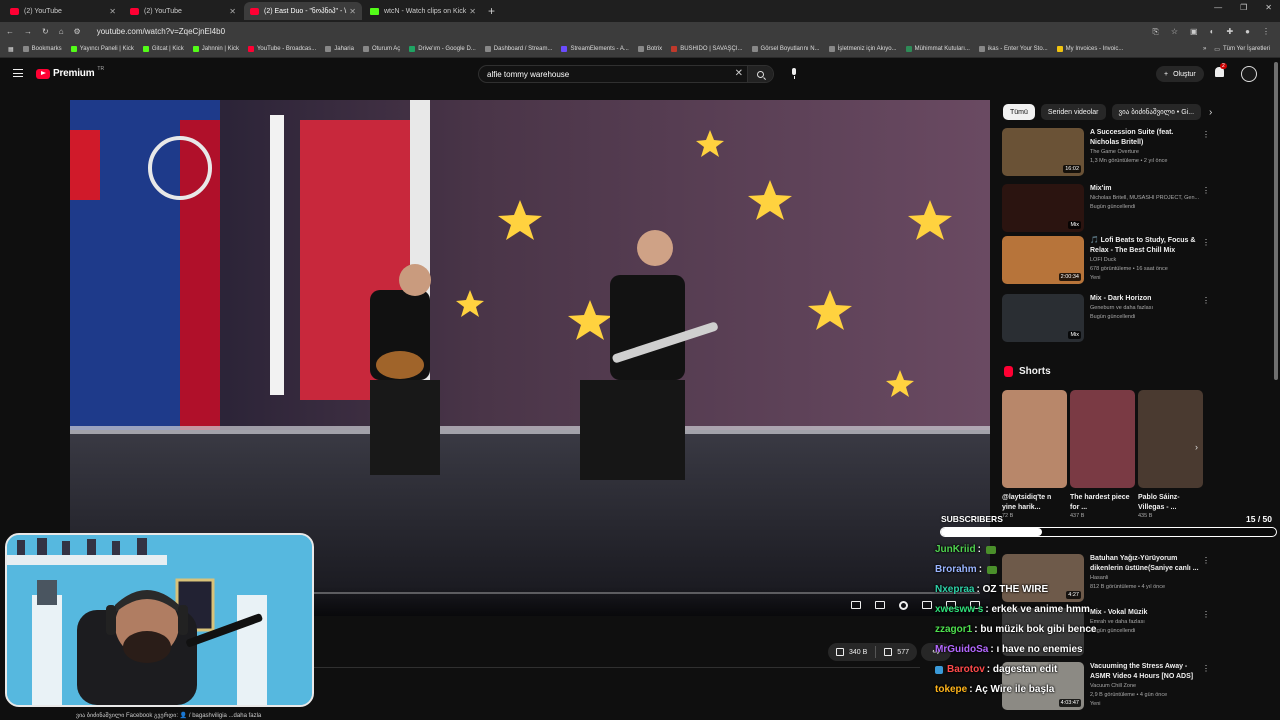  Describe the element at coordinates (1043, 260) in the screenshot. I see `video-thumbnail: 2:00:34` at that location.